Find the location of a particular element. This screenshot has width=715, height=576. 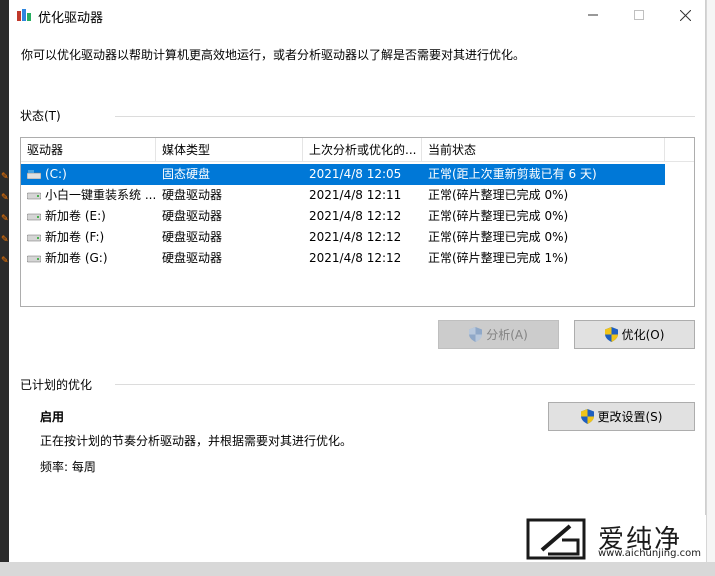

close-button is located at coordinates (685, 15).